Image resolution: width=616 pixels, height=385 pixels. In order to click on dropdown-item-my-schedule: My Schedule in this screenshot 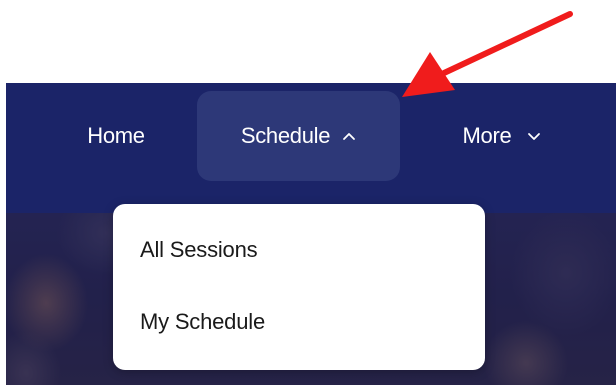, I will do `click(299, 309)`.